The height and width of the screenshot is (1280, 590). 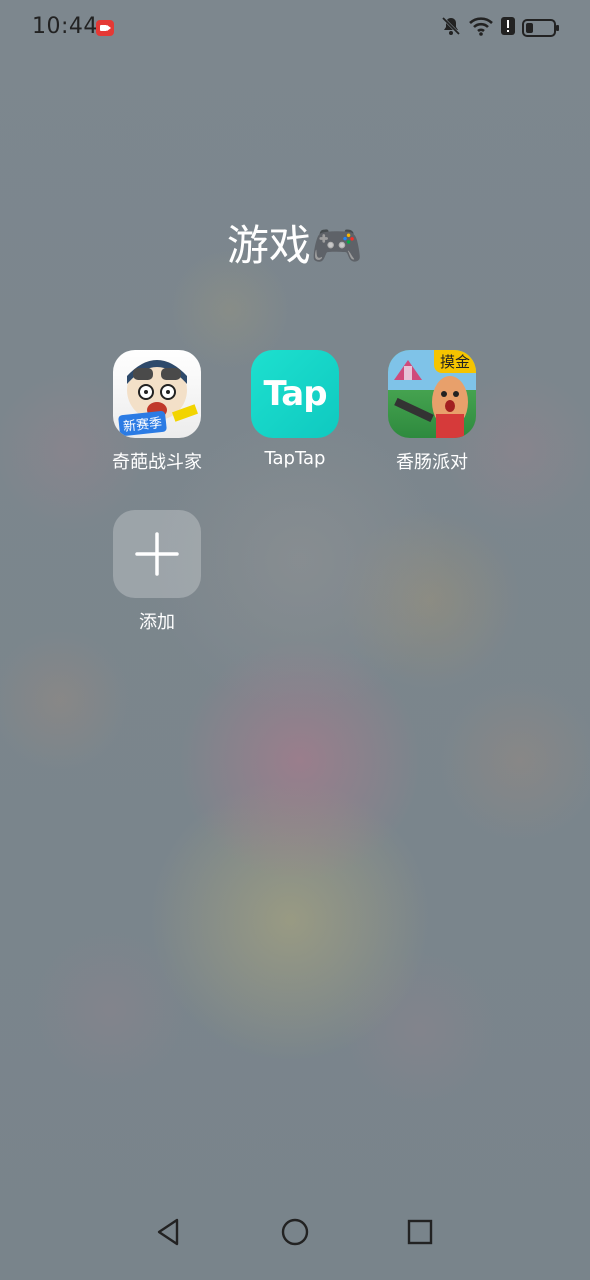 I want to click on back-icon, so click(x=169, y=1232).